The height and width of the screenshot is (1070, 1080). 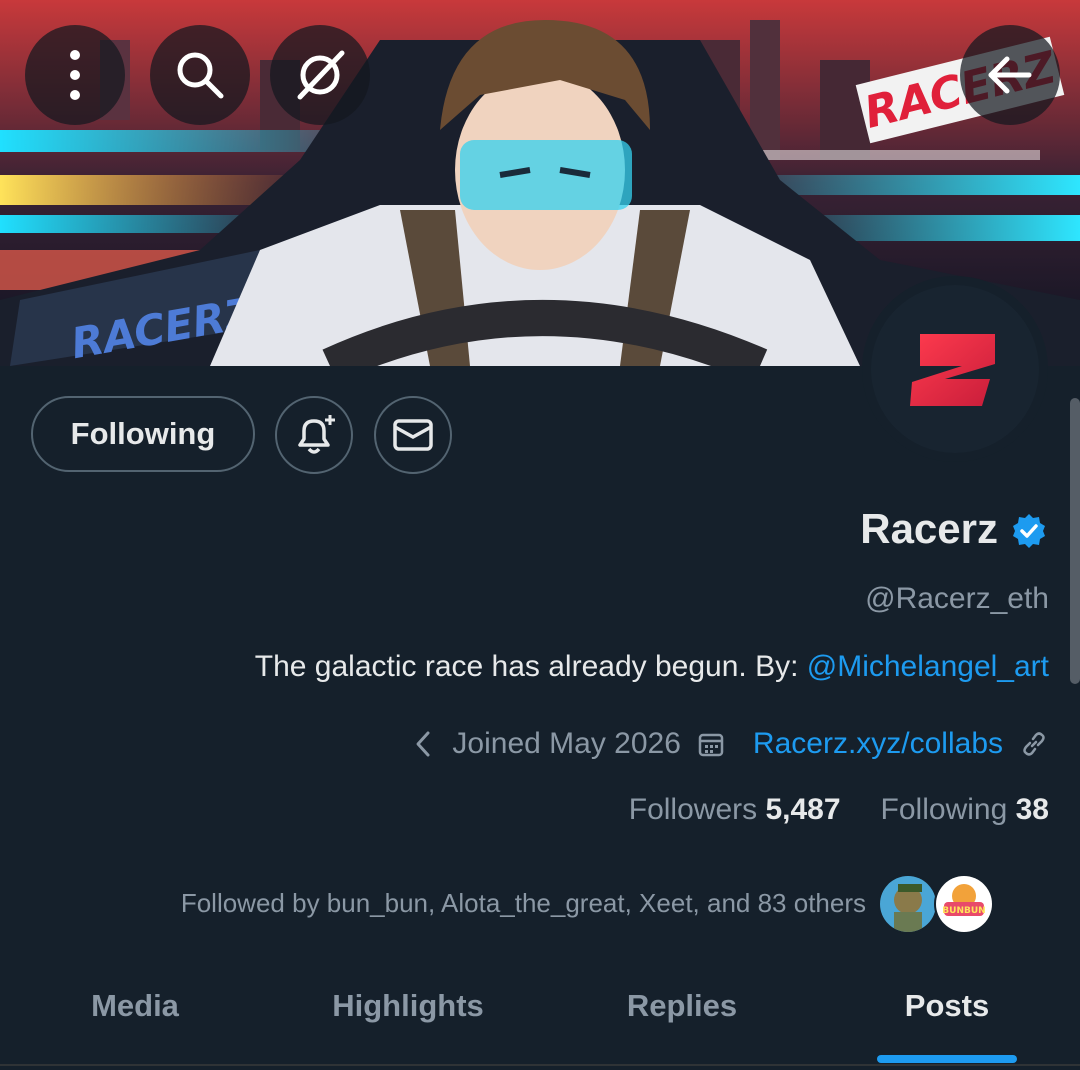 I want to click on mail-icon, so click(x=413, y=435).